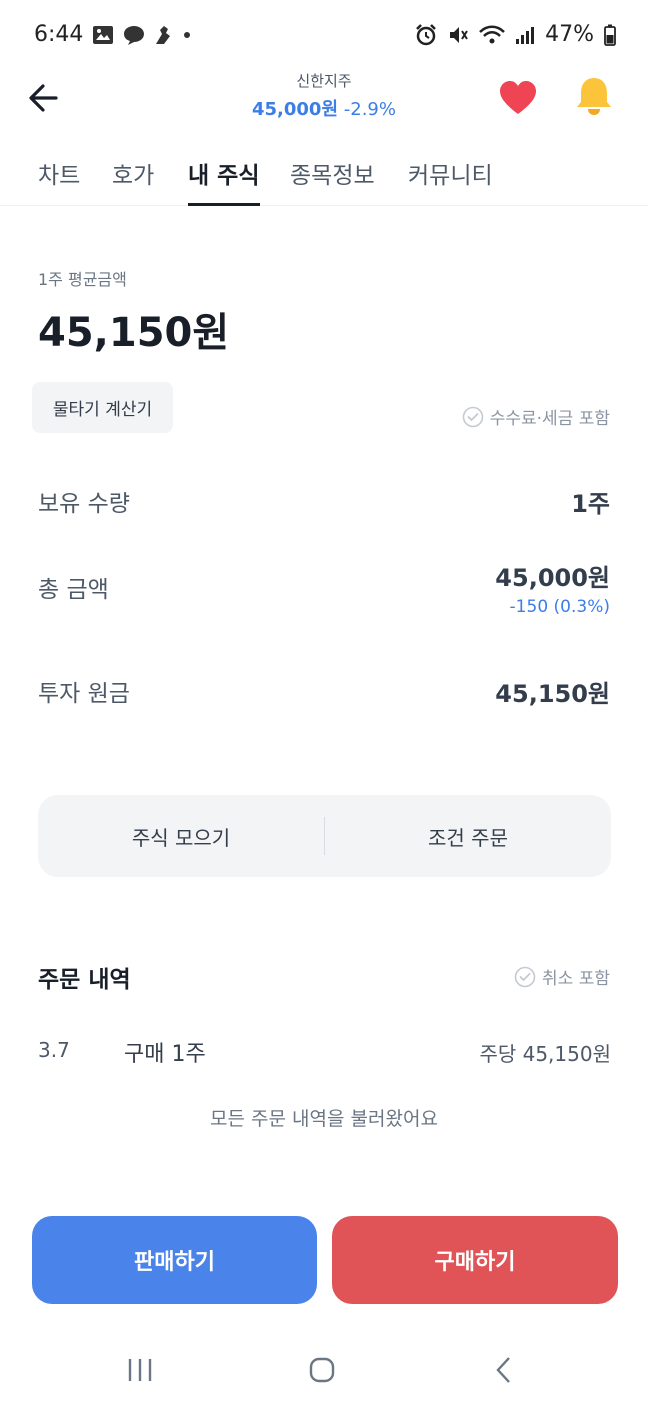  What do you see at coordinates (468, 836) in the screenshot?
I see `conditional-order-button: 조건 주문` at bounding box center [468, 836].